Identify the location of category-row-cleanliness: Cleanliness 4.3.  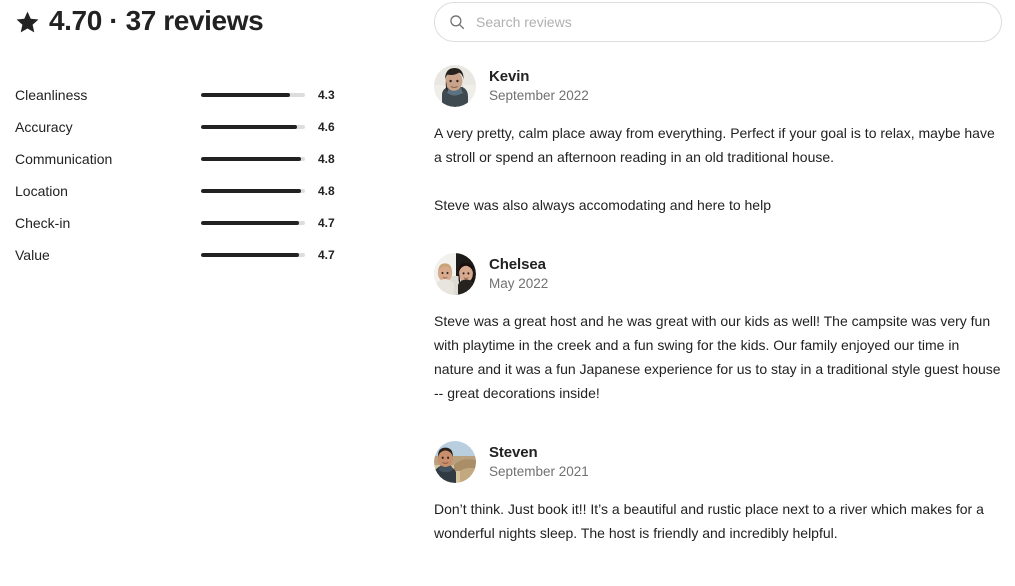
(223, 95).